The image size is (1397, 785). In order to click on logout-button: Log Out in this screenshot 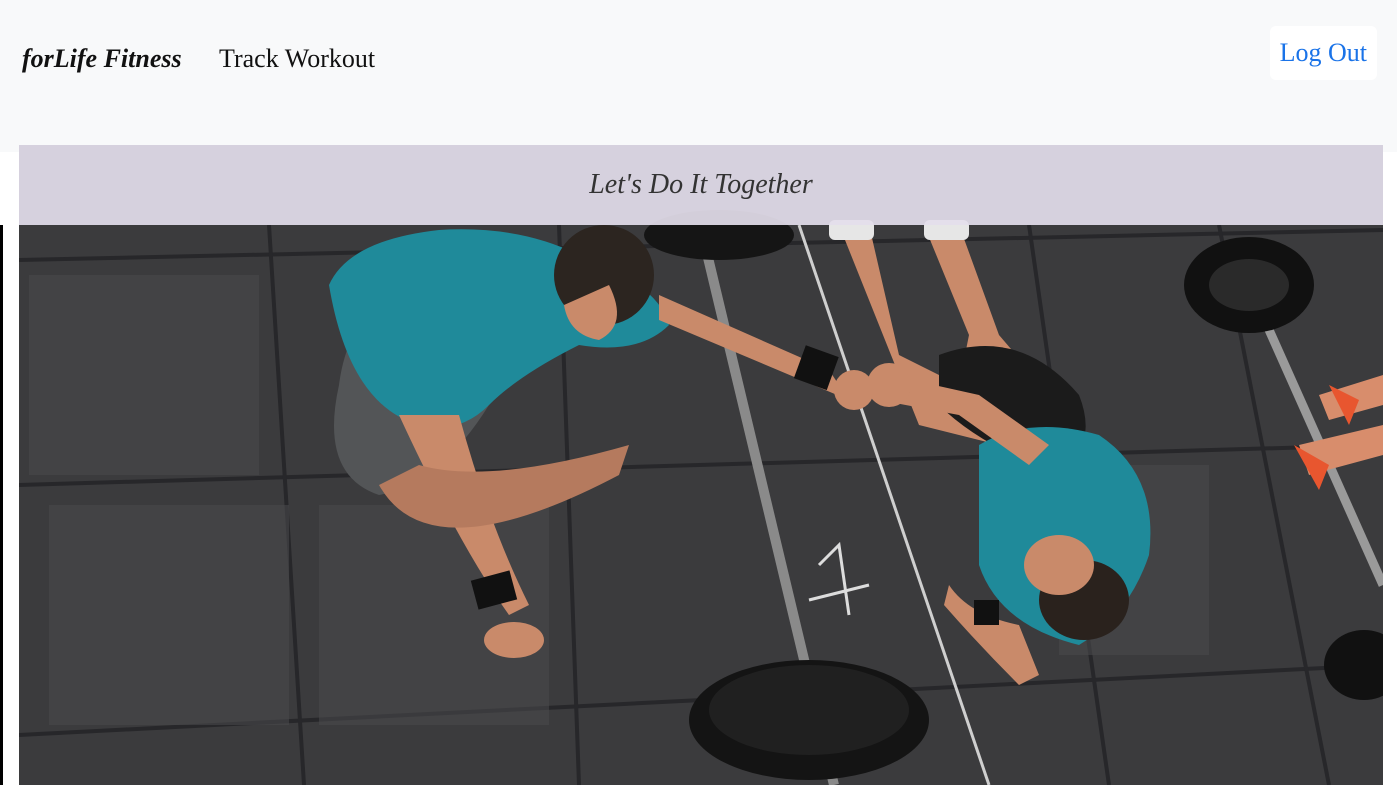, I will do `click(1323, 53)`.